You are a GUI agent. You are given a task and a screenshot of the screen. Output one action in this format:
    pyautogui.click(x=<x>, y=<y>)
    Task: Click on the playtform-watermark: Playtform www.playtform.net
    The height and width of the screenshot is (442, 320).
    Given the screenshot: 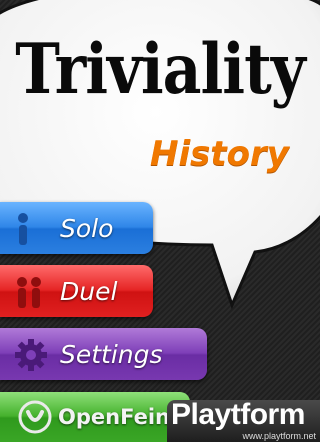 What is the action you would take?
    pyautogui.click(x=243, y=420)
    